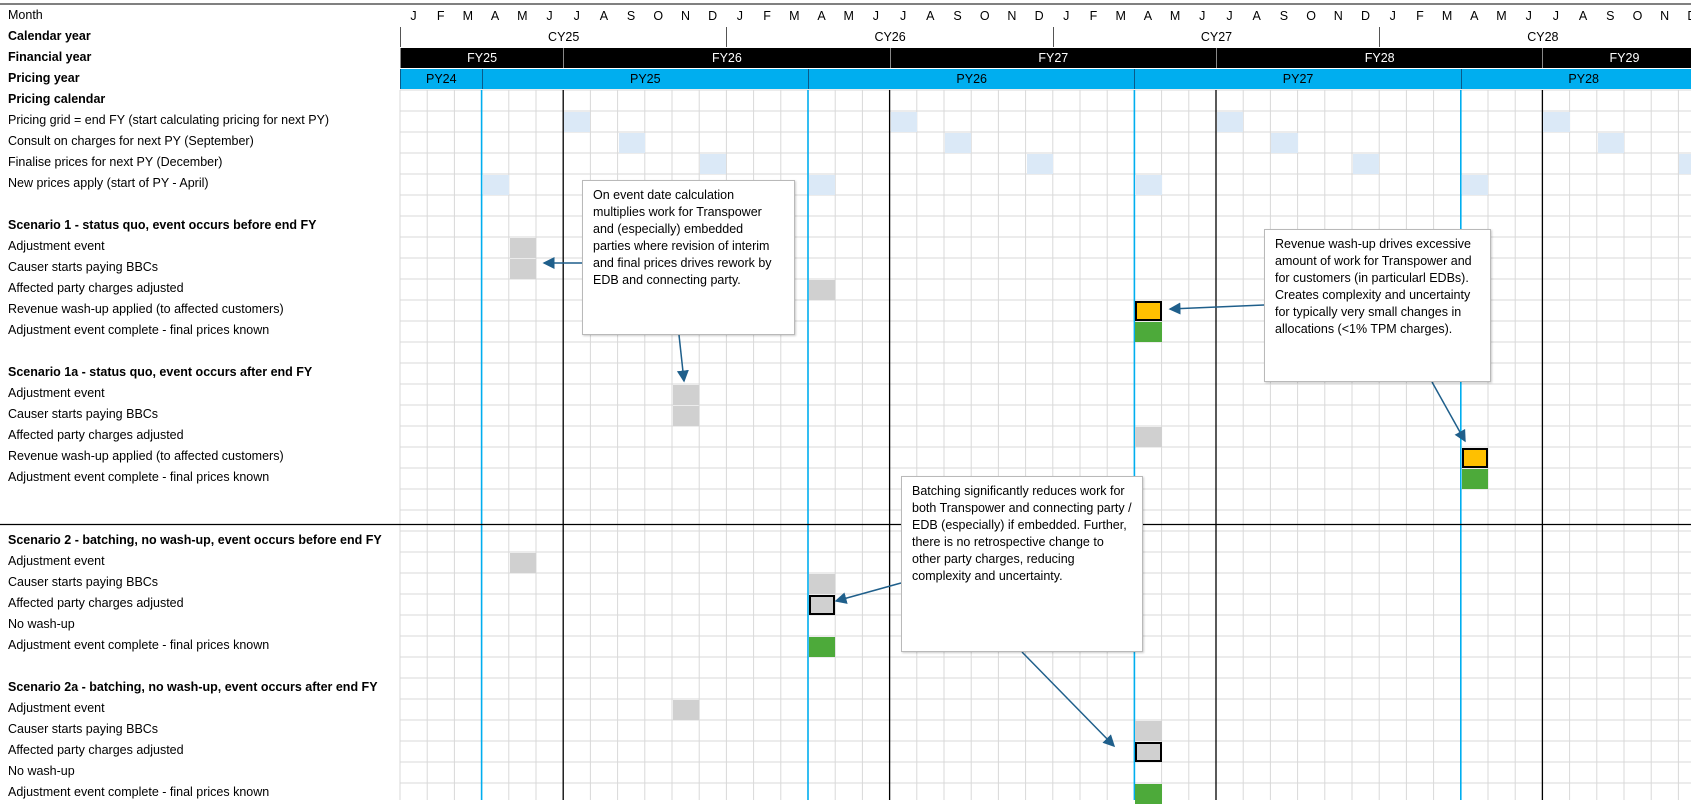  What do you see at coordinates (1338, 16) in the screenshot?
I see `month-header-cell: N` at bounding box center [1338, 16].